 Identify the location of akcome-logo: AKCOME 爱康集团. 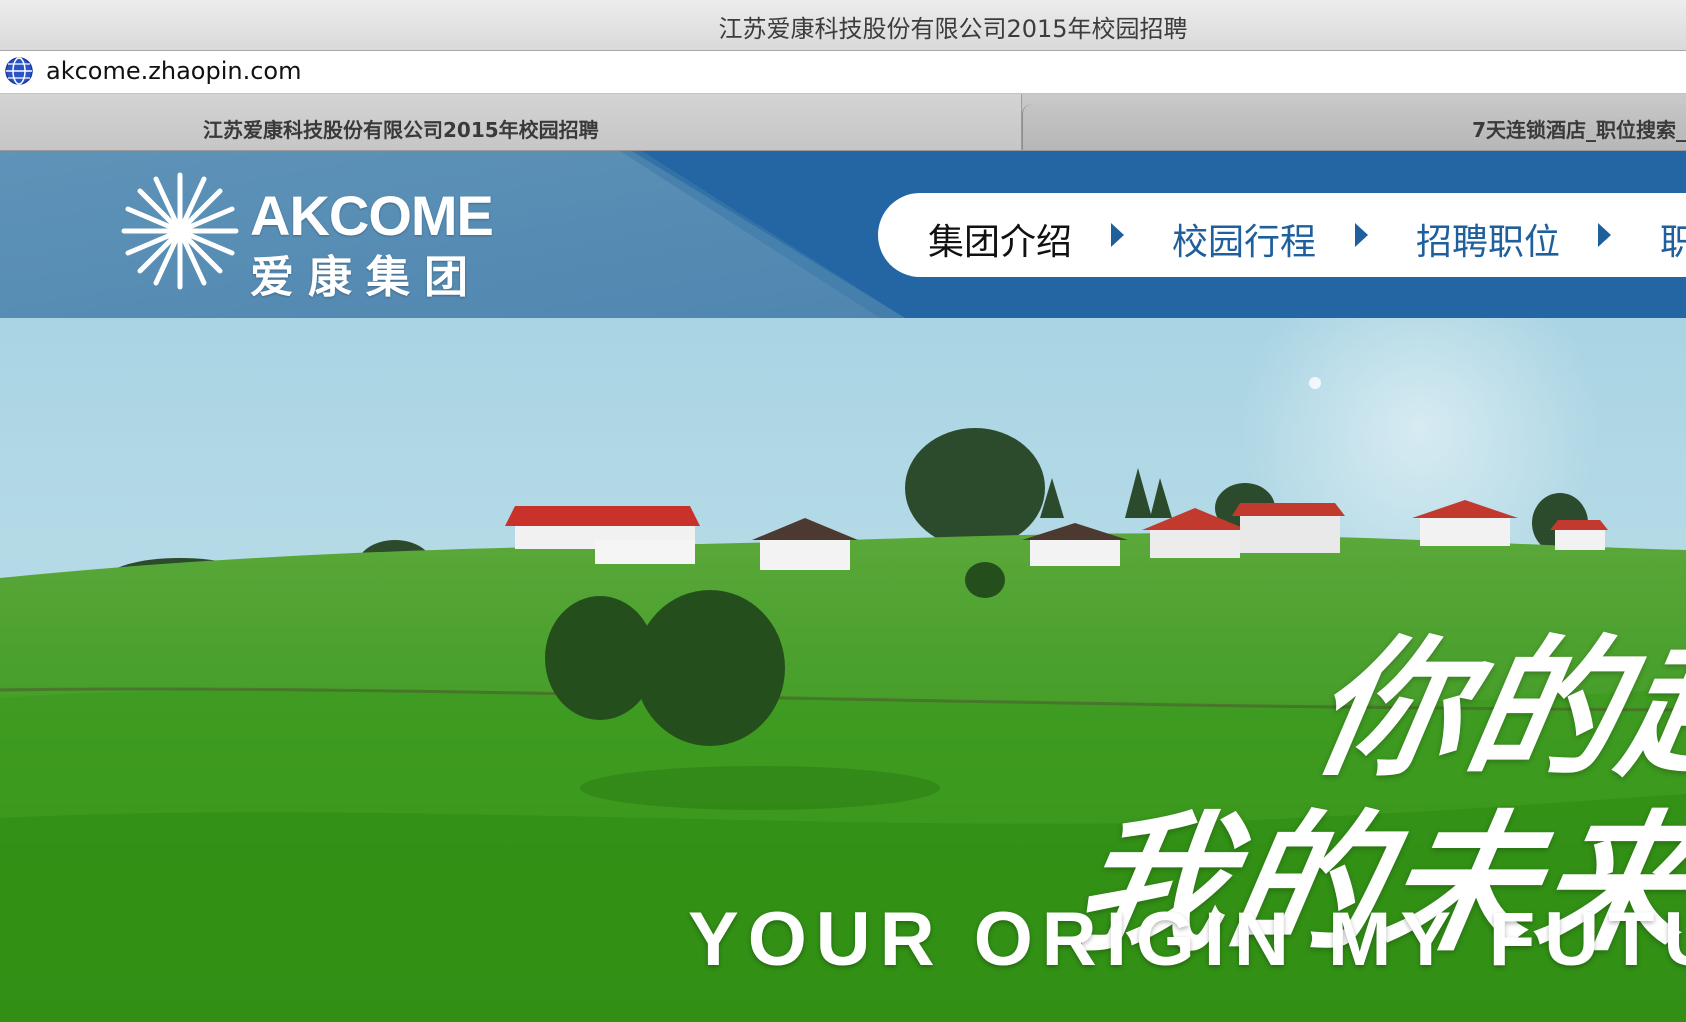
(328, 236).